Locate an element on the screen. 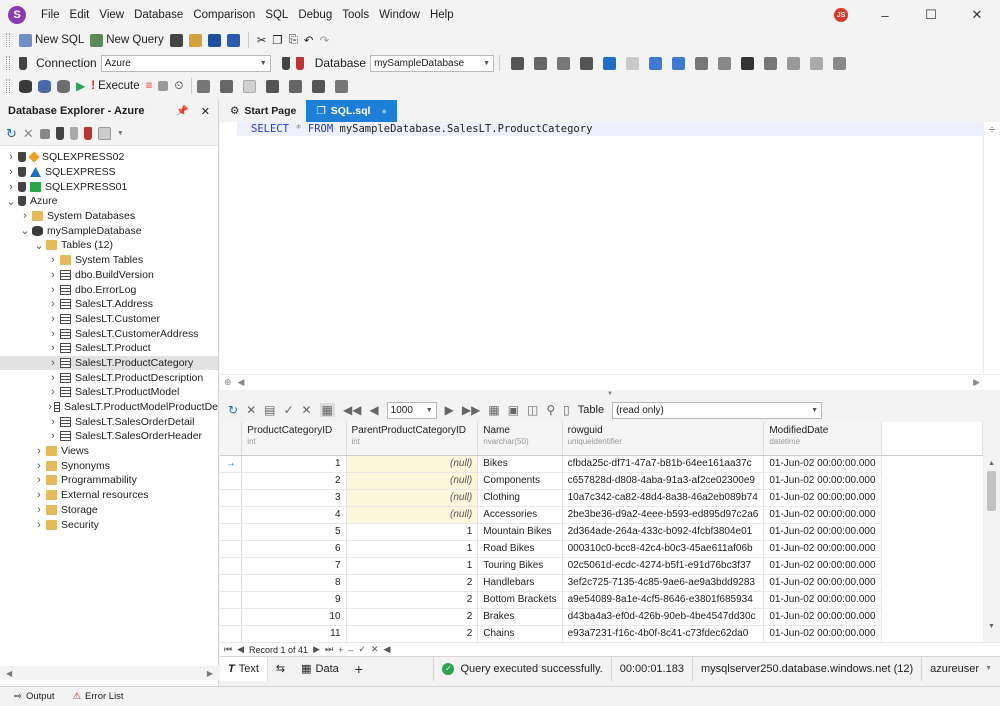 This screenshot has height=706, width=1000. tree-item: › External resources is located at coordinates (109, 495).